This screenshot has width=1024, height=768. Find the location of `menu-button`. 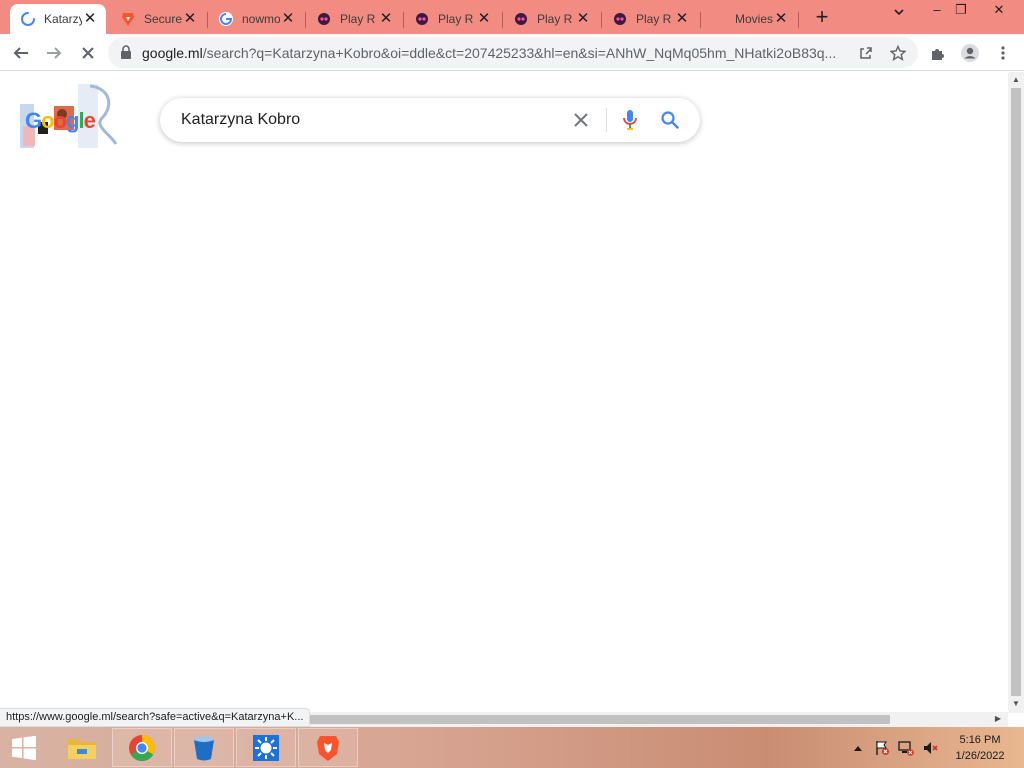

menu-button is located at coordinates (1003, 53).